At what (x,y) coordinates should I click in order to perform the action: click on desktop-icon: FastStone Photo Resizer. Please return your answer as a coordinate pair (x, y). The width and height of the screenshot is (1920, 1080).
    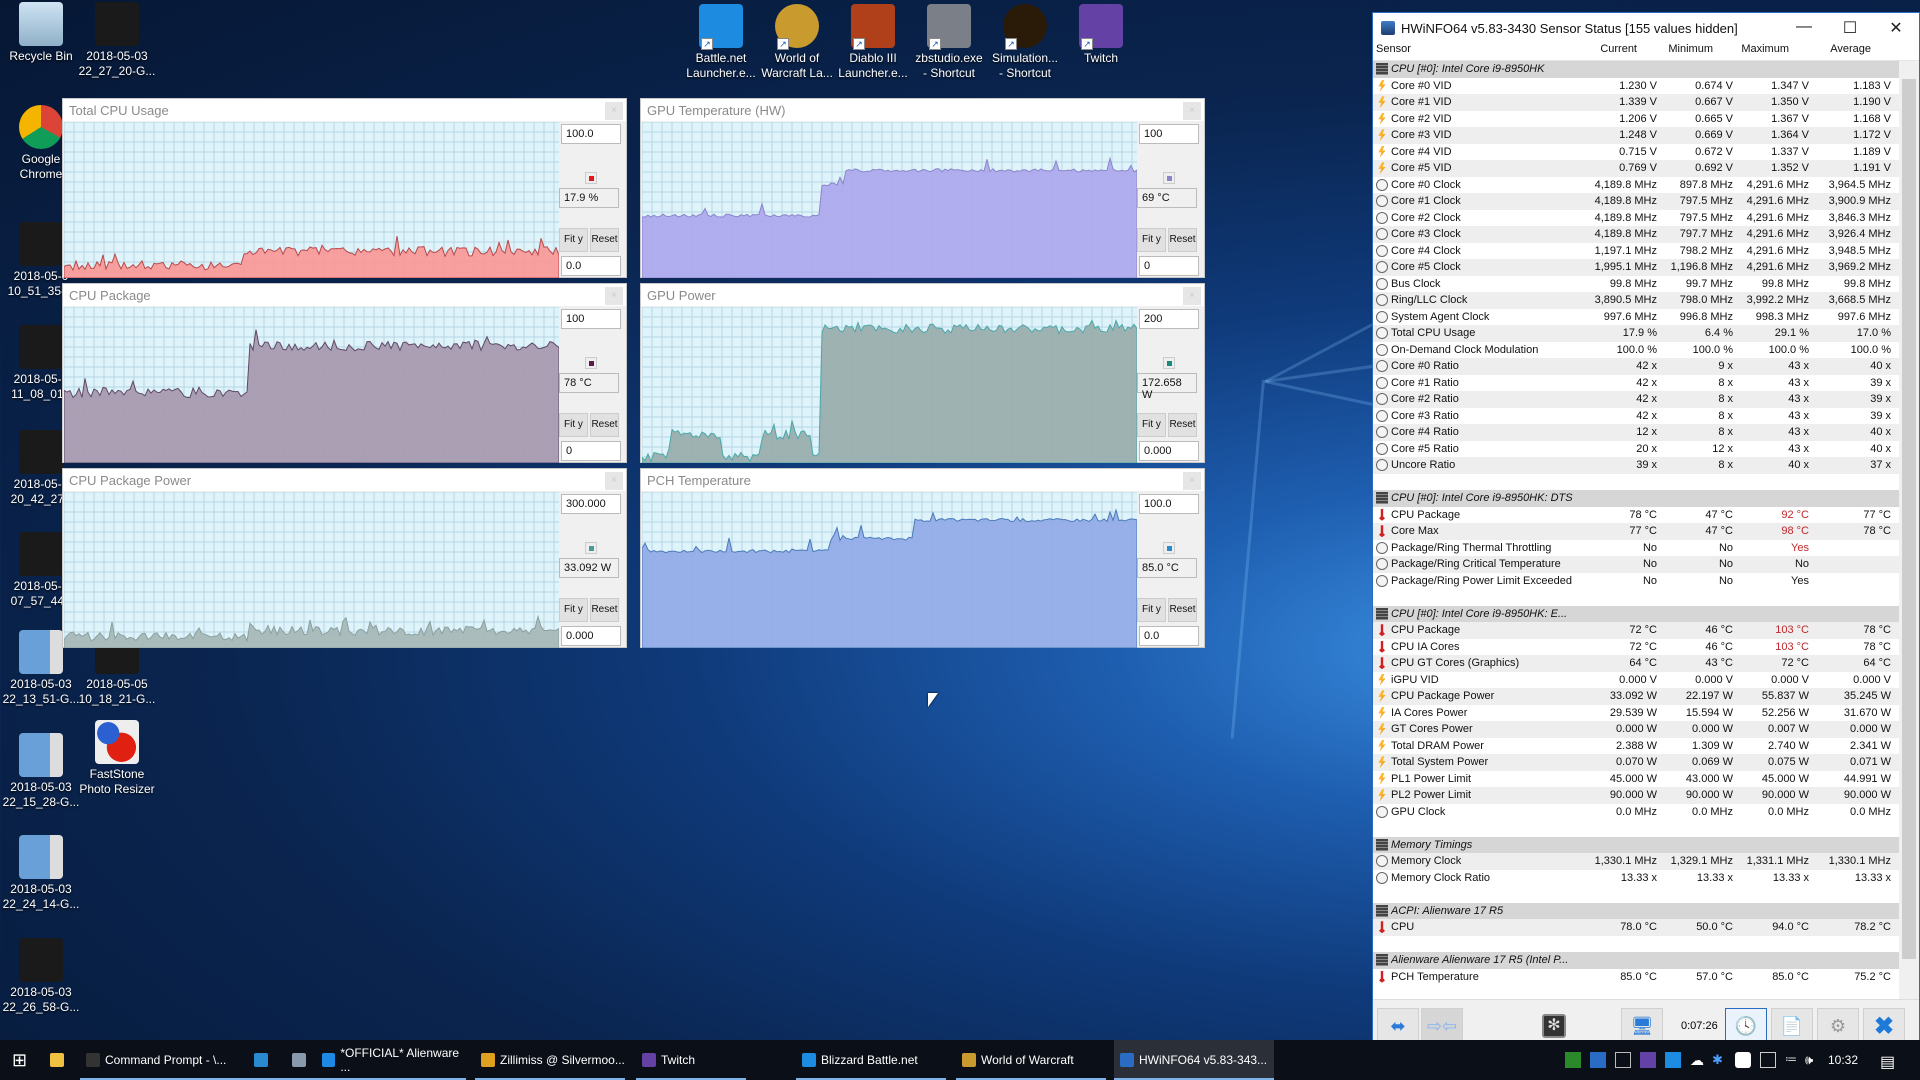
    Looking at the image, I should click on (117, 758).